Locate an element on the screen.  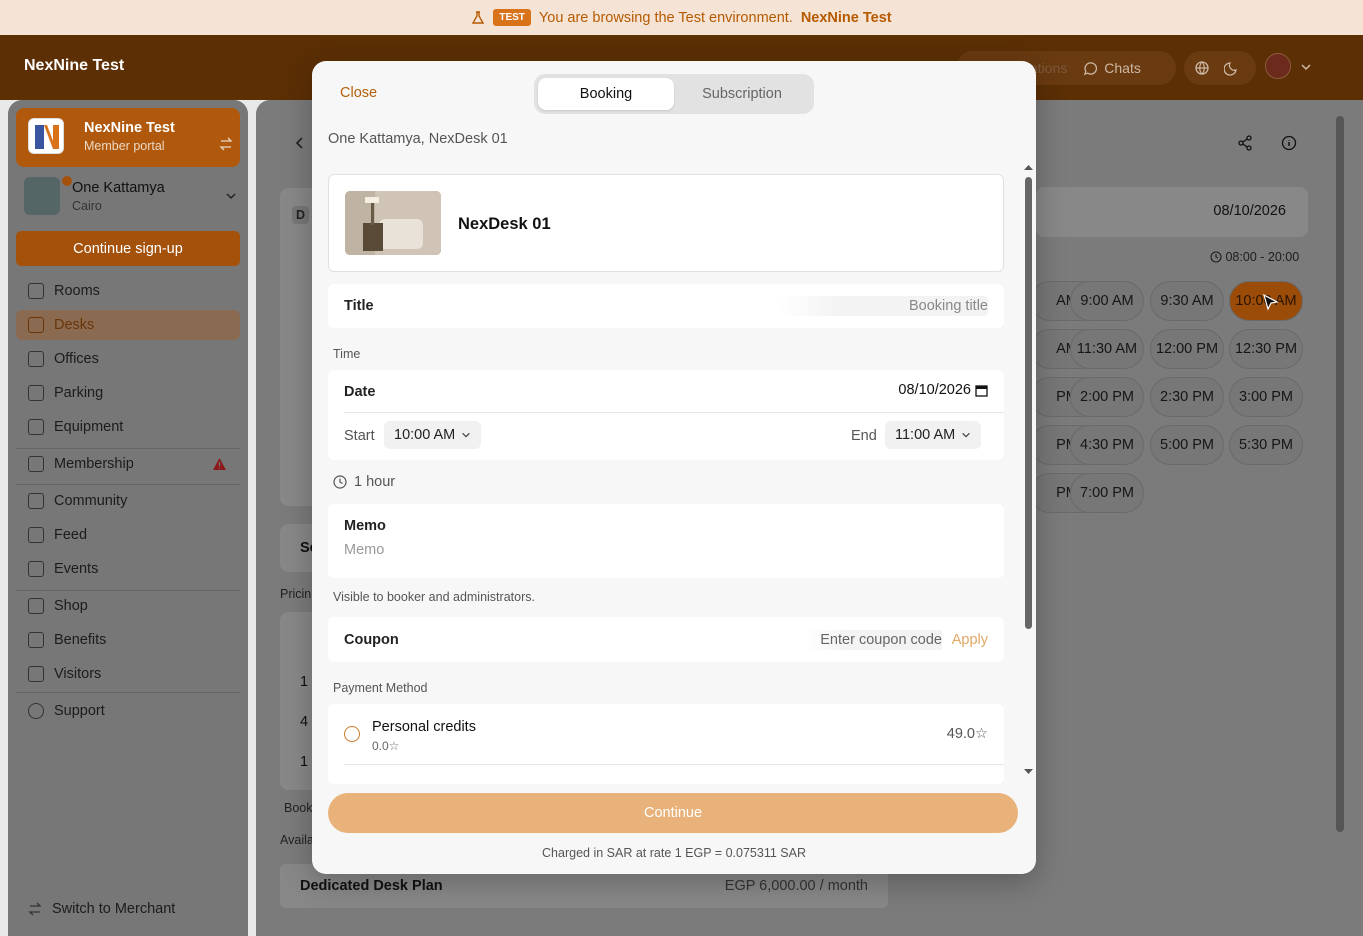
desk-thumbnail is located at coordinates (393, 223).